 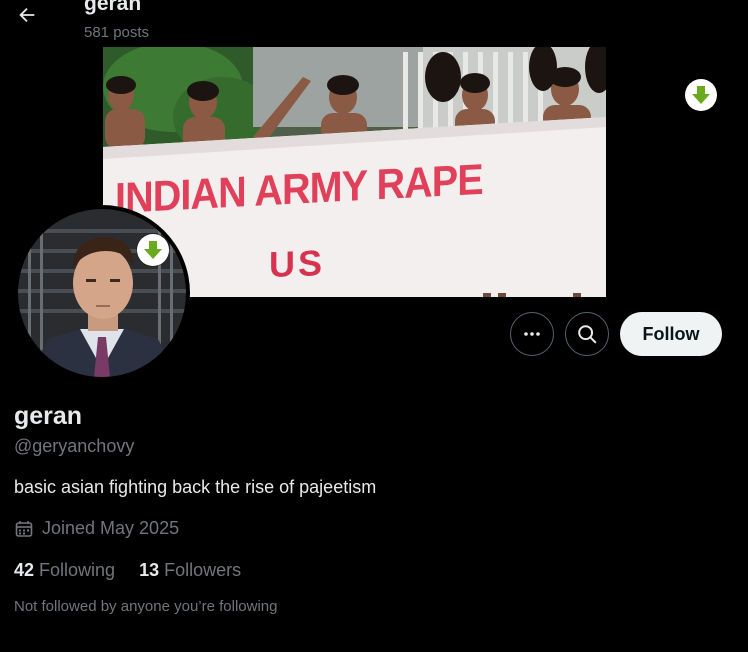 I want to click on following-label: Following, so click(x=77, y=570).